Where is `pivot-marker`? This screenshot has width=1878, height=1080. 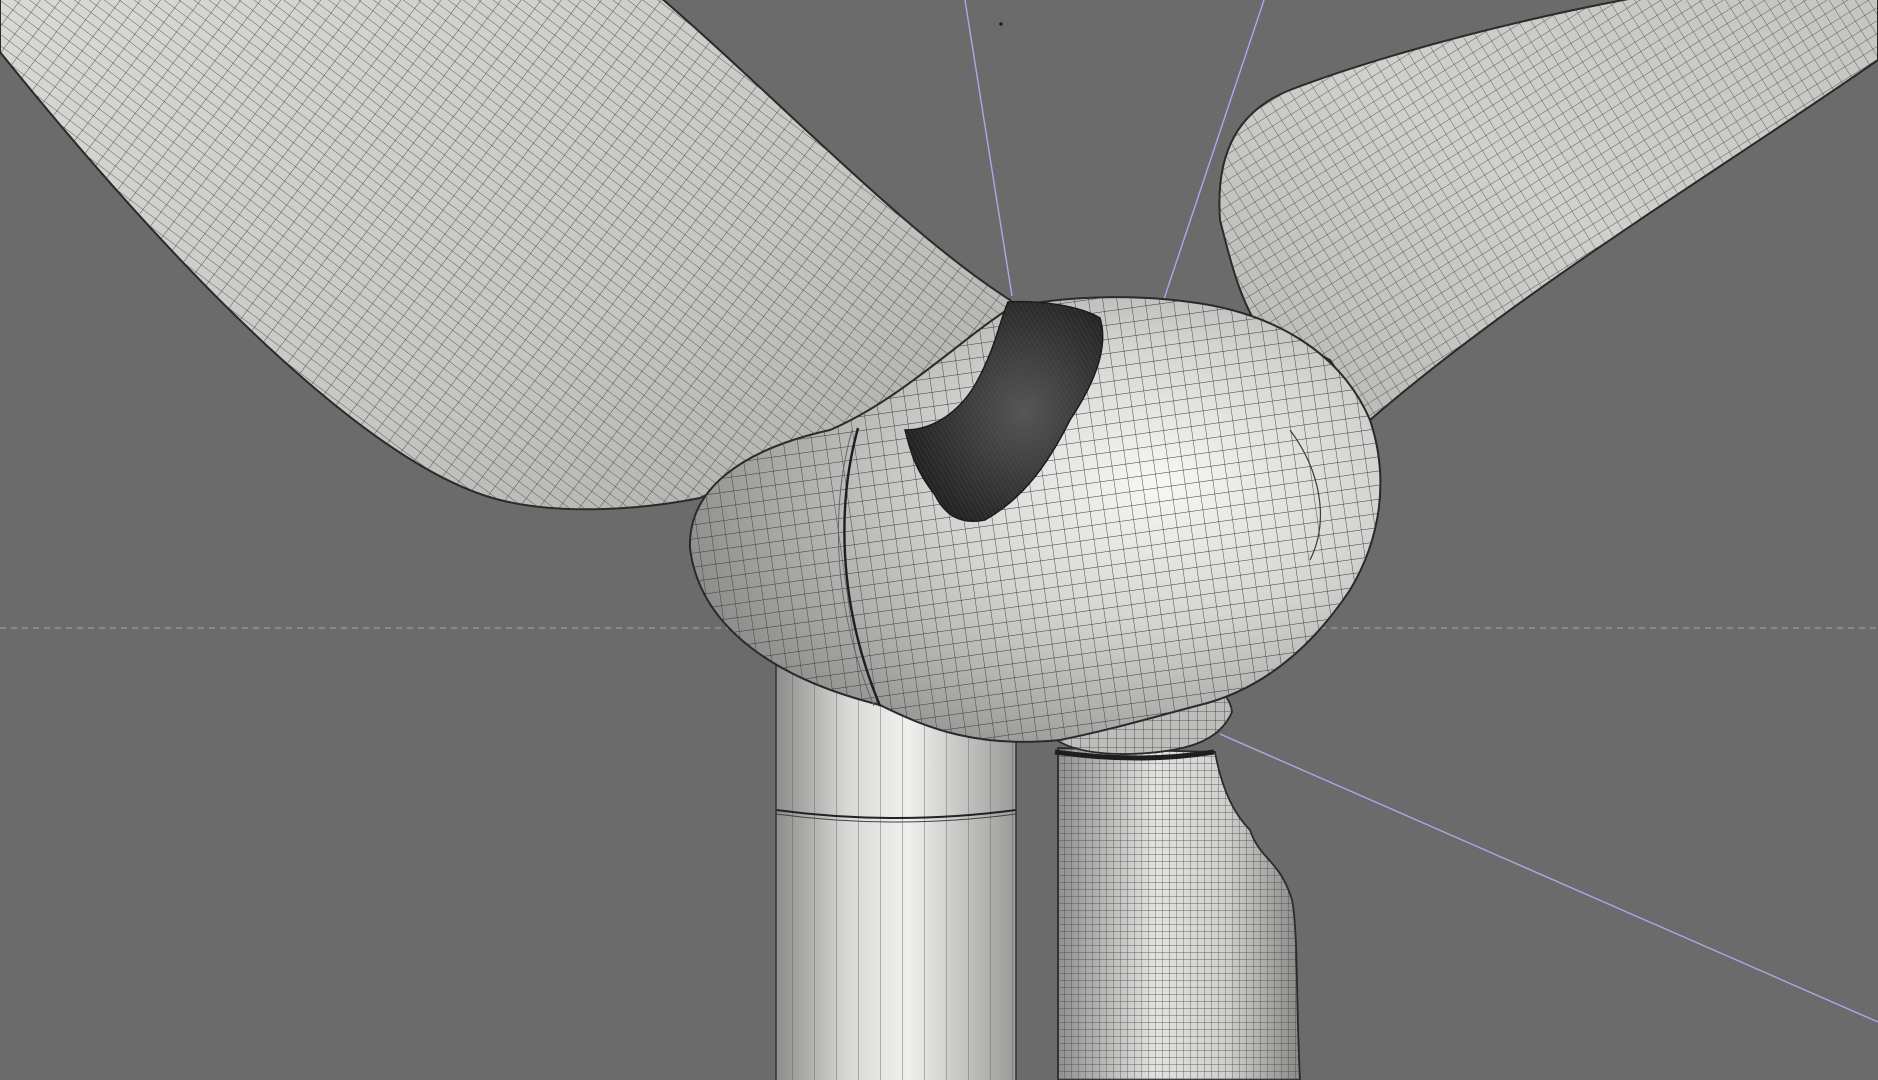 pivot-marker is located at coordinates (1001, 24).